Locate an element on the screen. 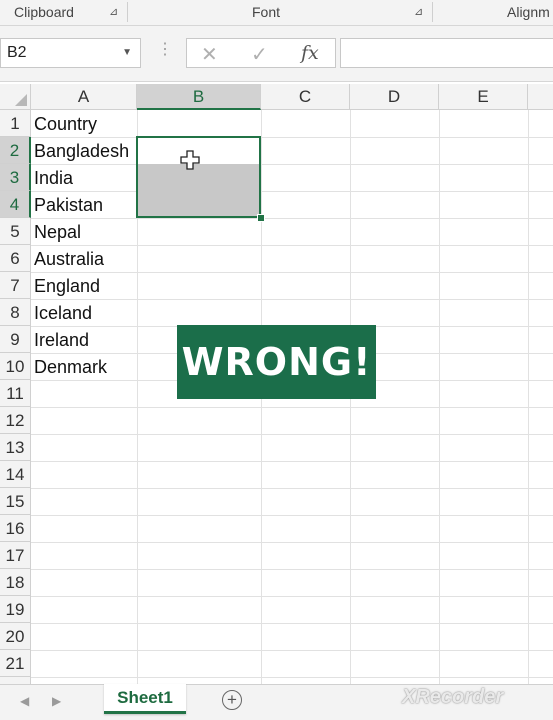 Image resolution: width=553 pixels, height=720 pixels. scroll-right-icon: ▶ is located at coordinates (56, 701).